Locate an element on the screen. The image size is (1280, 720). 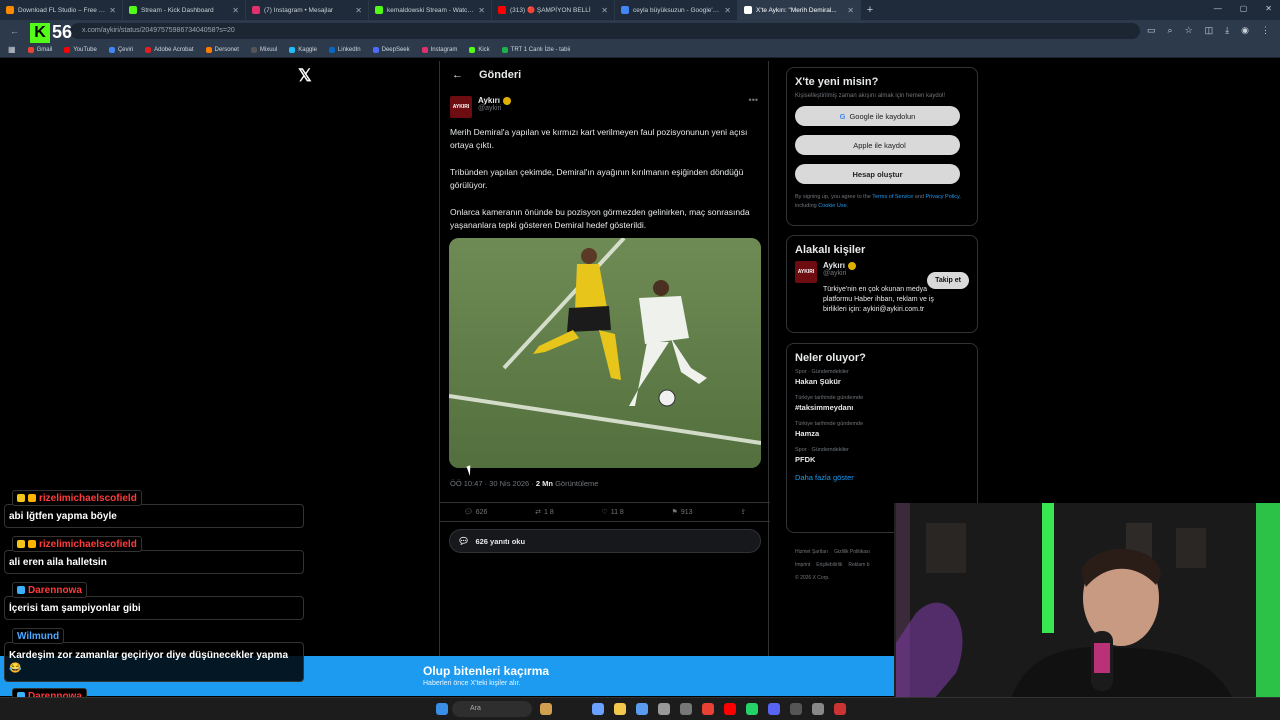
chat-message: ali eren aila halletsin is located at coordinates (154, 562).